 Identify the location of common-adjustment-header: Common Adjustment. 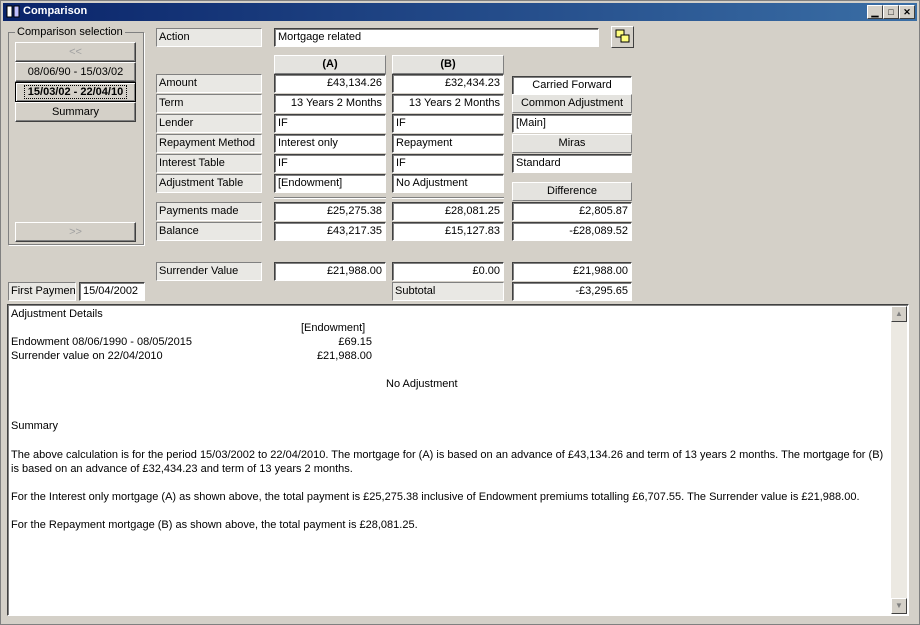
(572, 103).